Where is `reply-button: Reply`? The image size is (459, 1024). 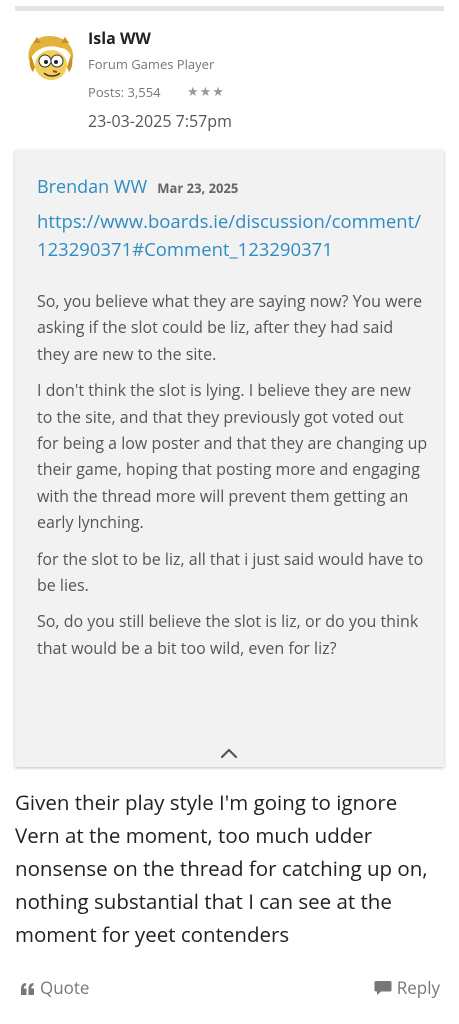
reply-button: Reply is located at coordinates (407, 988).